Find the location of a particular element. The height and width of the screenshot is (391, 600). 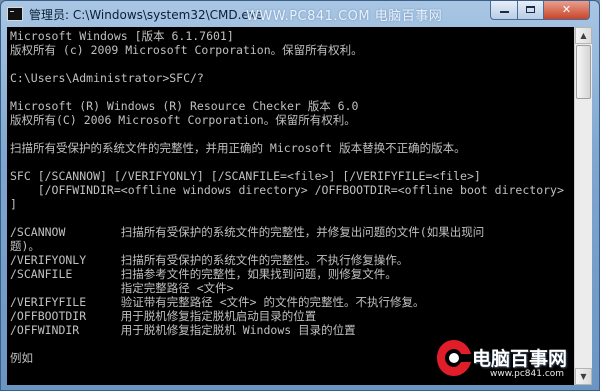

console-line: /OFFBOOTDIR 用于脱机修复指定脱机启动目录的位置 is located at coordinates (163, 316).